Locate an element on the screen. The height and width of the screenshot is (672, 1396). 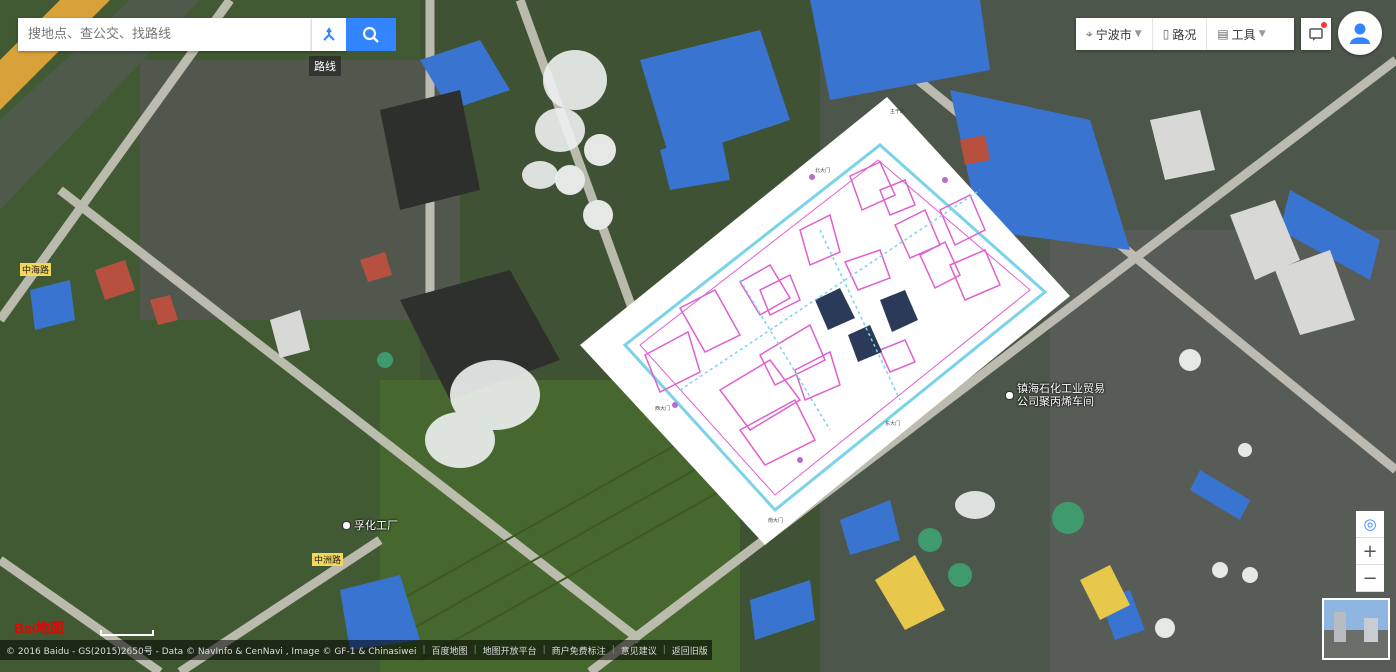
plan-gate-west: 西大门 is located at coordinates (662, 408).